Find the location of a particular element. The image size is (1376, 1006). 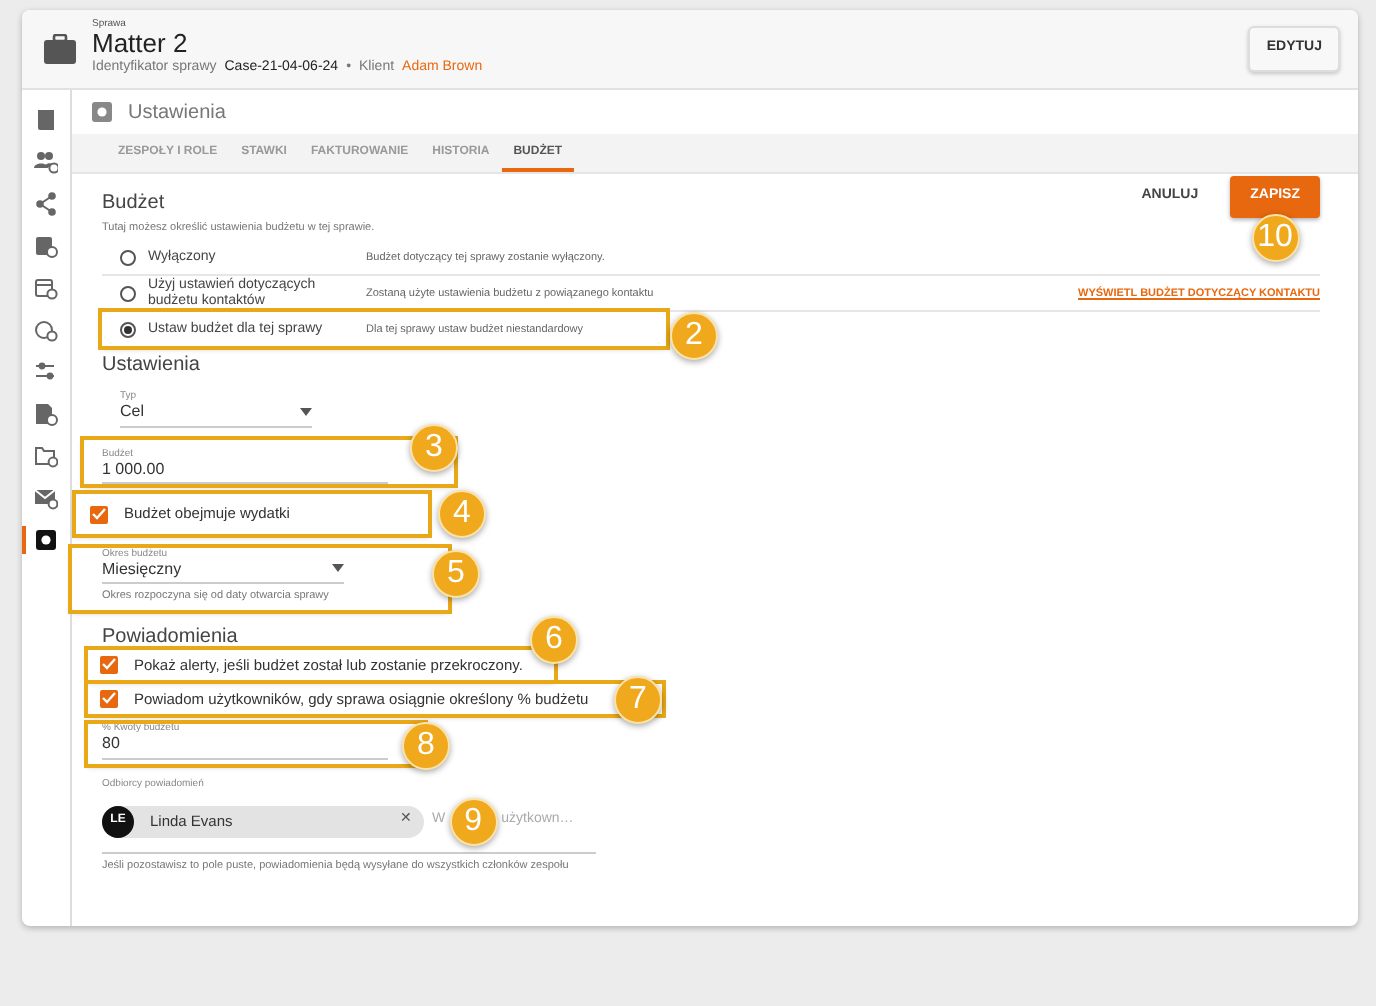

share-icon is located at coordinates (46, 204).